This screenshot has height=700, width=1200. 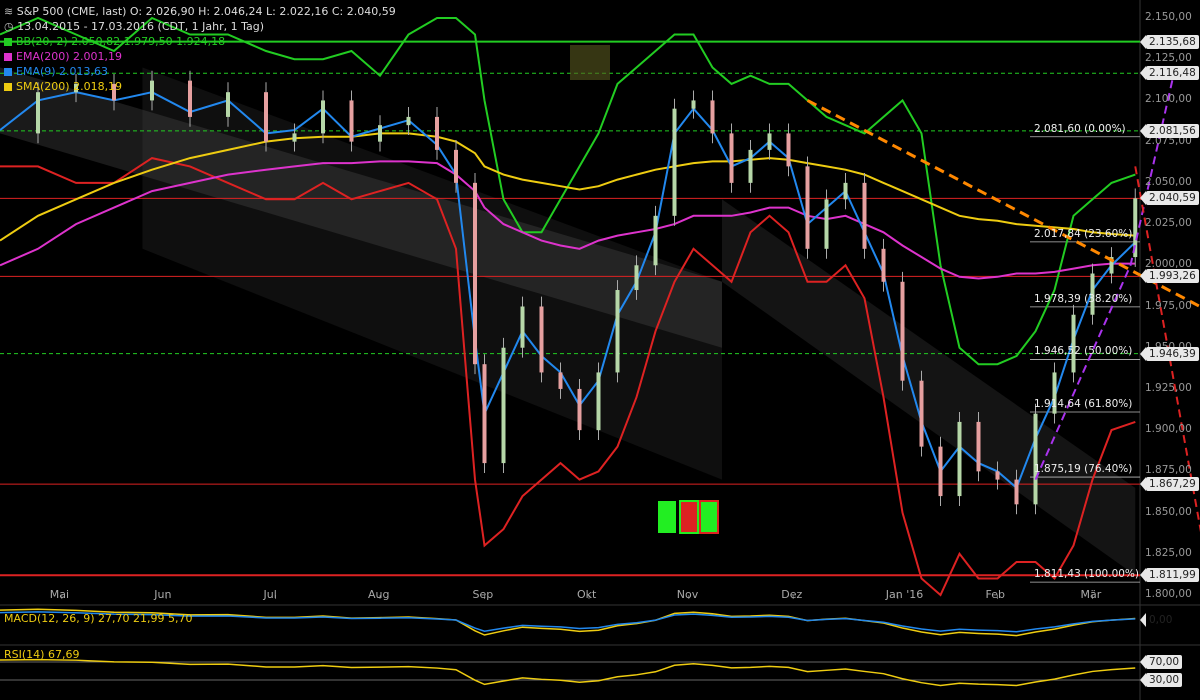 I want to click on highlight-box, so click(x=590, y=62).